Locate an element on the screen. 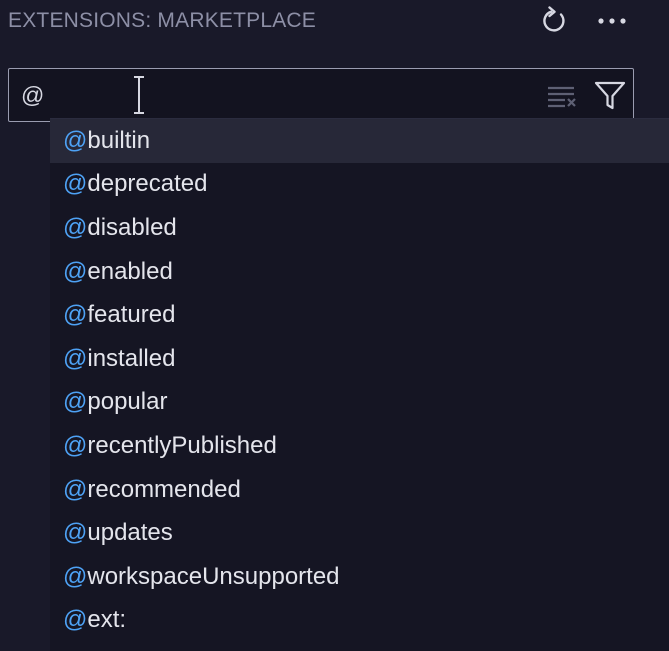 The height and width of the screenshot is (651, 669). panel-header: EXTENSIONS: MARKETPLACE is located at coordinates (334, 21).